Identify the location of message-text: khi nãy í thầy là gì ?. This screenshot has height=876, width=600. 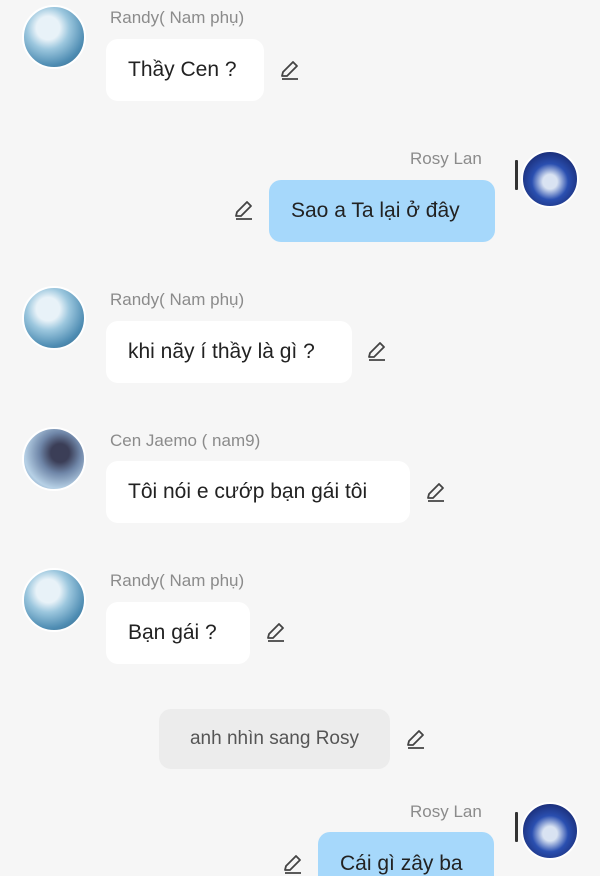
(221, 351).